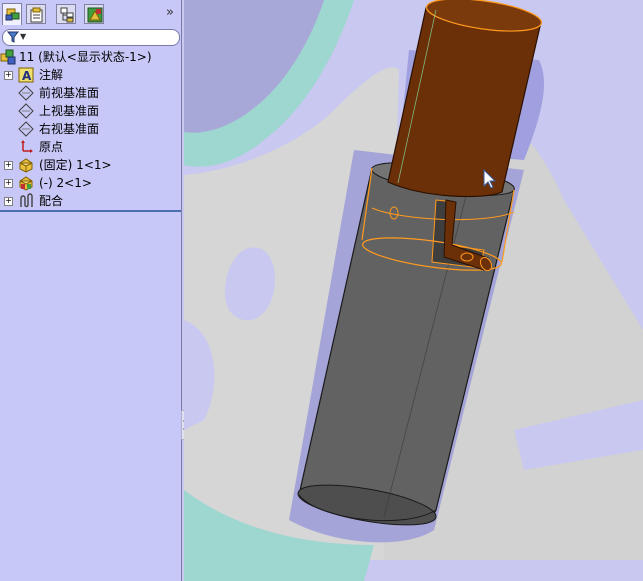 This screenshot has width=643, height=581. Describe the element at coordinates (69, 111) in the screenshot. I see `tree-item-label: 上视基准面` at that location.